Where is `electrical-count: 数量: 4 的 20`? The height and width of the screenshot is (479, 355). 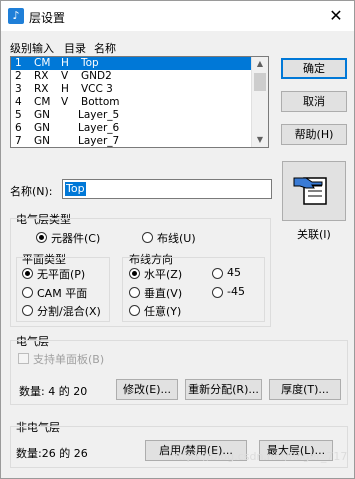
electrical-count: 数量: 4 的 20 is located at coordinates (53, 391).